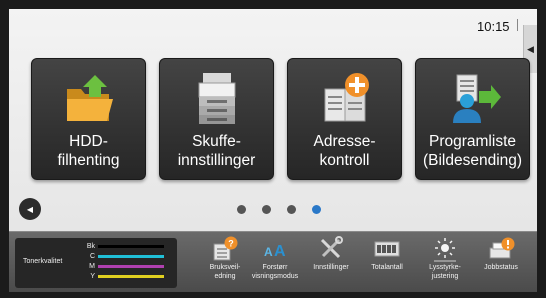  I want to click on tile-label-line2: kontroll, so click(344, 160).